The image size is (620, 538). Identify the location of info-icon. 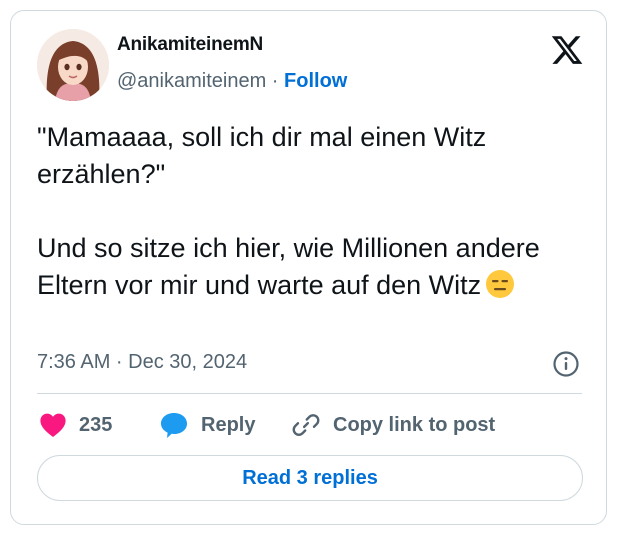
(566, 364).